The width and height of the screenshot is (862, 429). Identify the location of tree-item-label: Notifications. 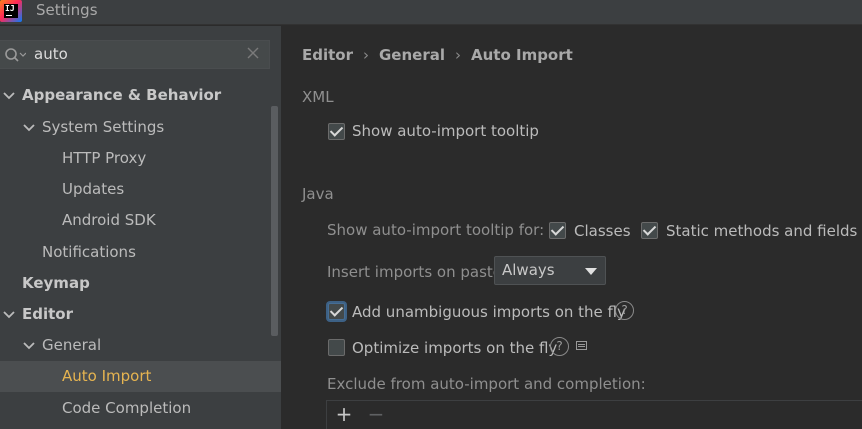
(89, 252).